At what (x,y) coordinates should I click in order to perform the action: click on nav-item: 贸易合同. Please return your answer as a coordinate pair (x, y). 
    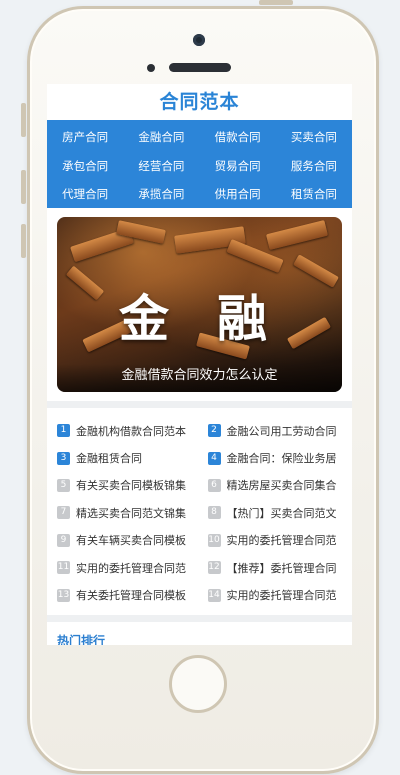
    Looking at the image, I should click on (238, 168).